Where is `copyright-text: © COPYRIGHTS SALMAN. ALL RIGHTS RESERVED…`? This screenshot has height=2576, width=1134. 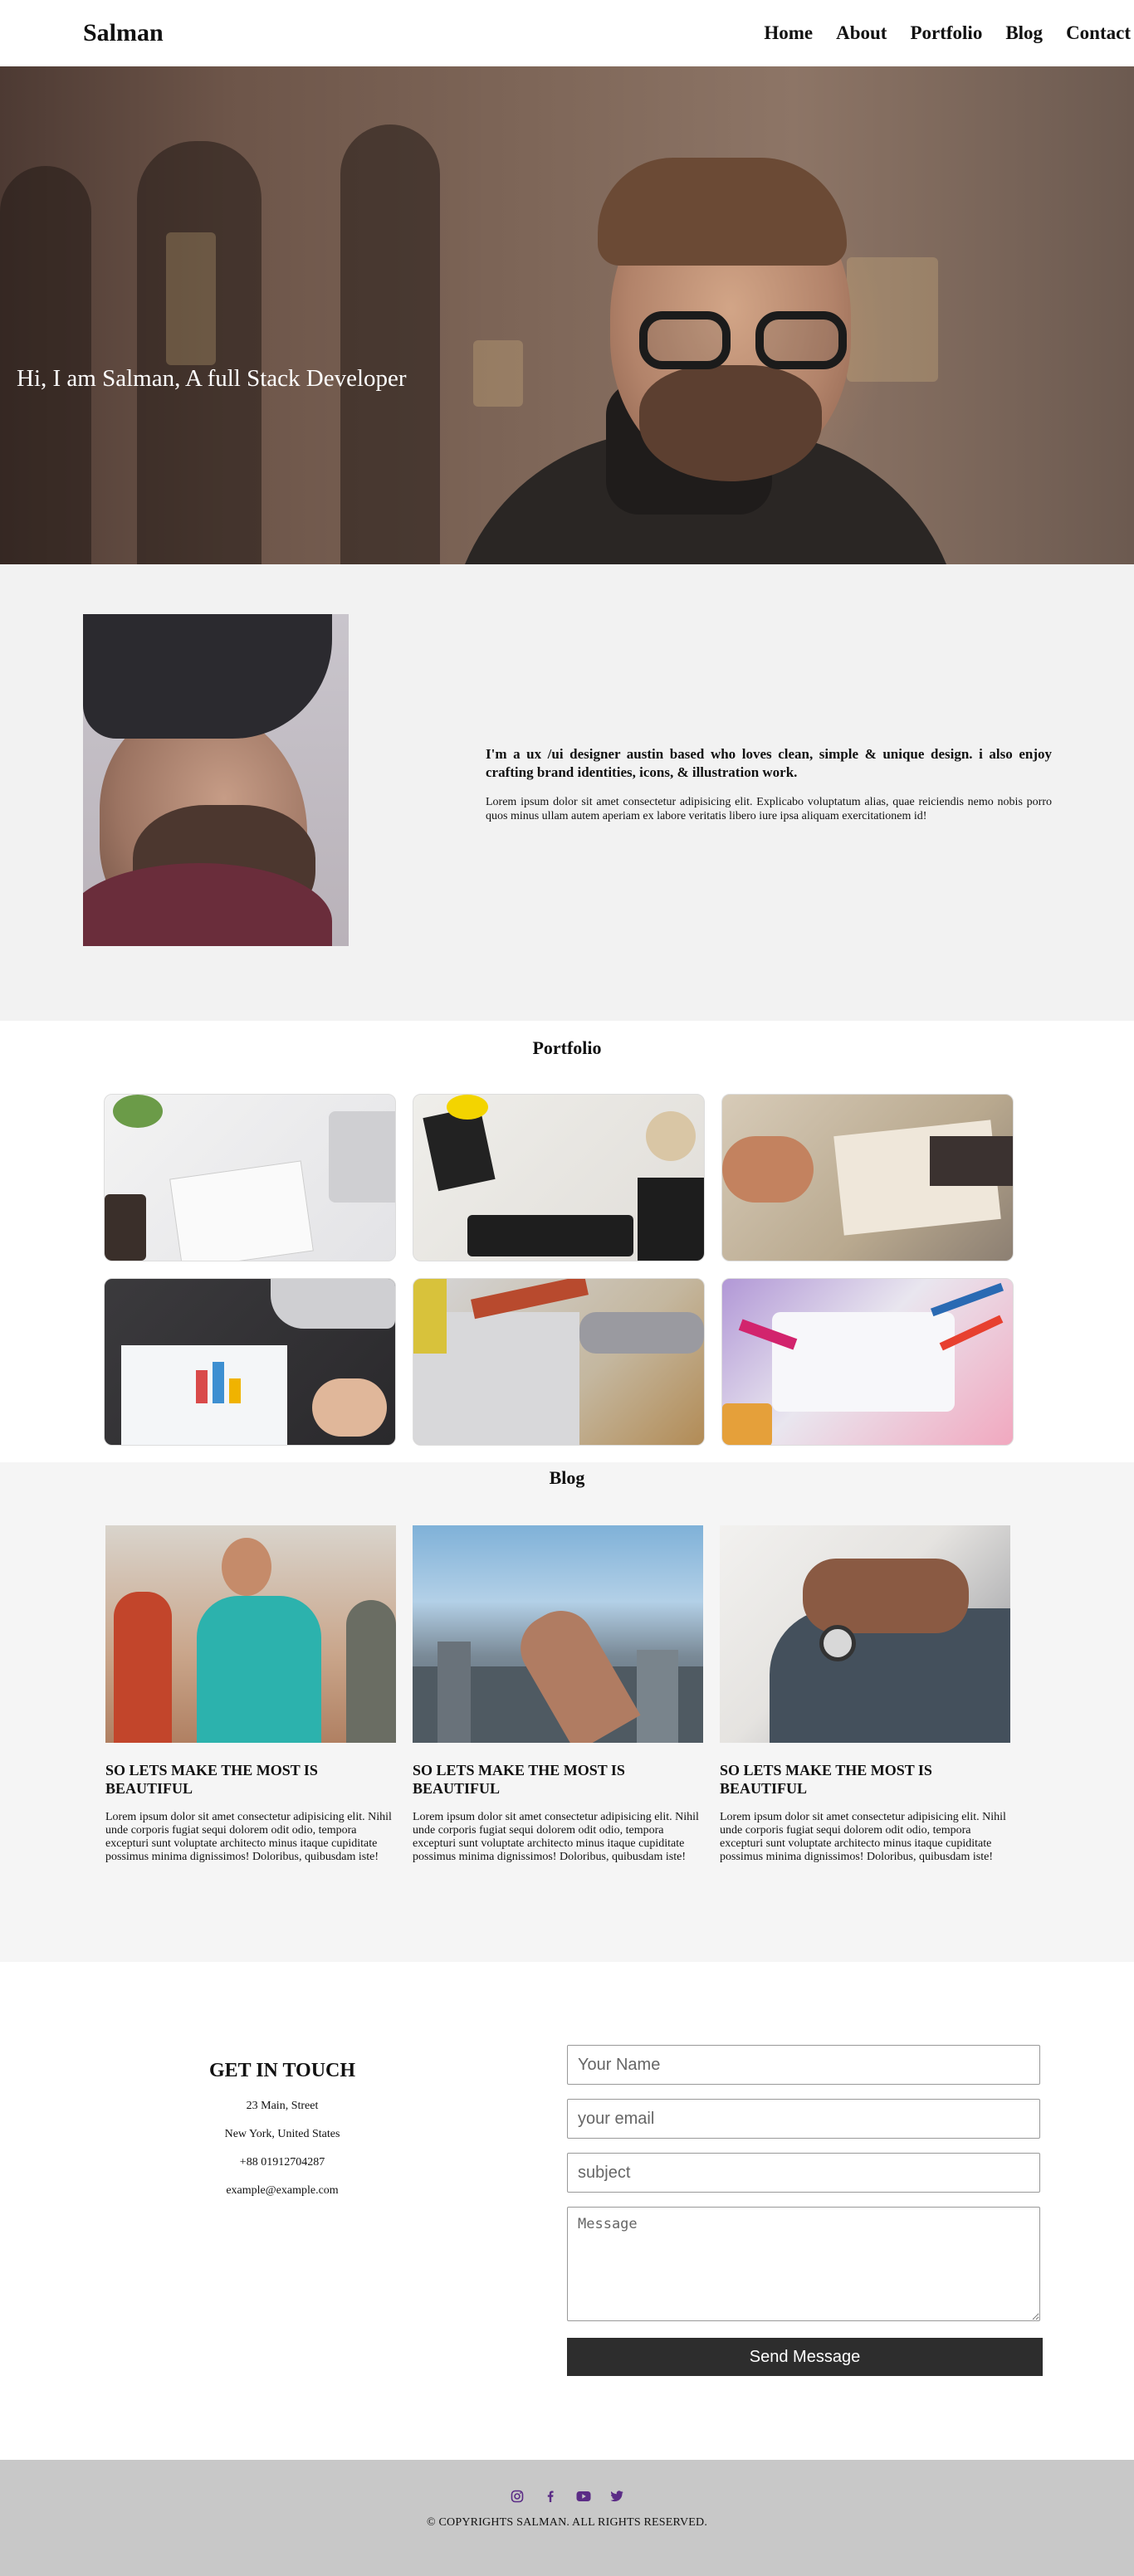 copyright-text: © COPYRIGHTS SALMAN. ALL RIGHTS RESERVED… is located at coordinates (567, 2523).